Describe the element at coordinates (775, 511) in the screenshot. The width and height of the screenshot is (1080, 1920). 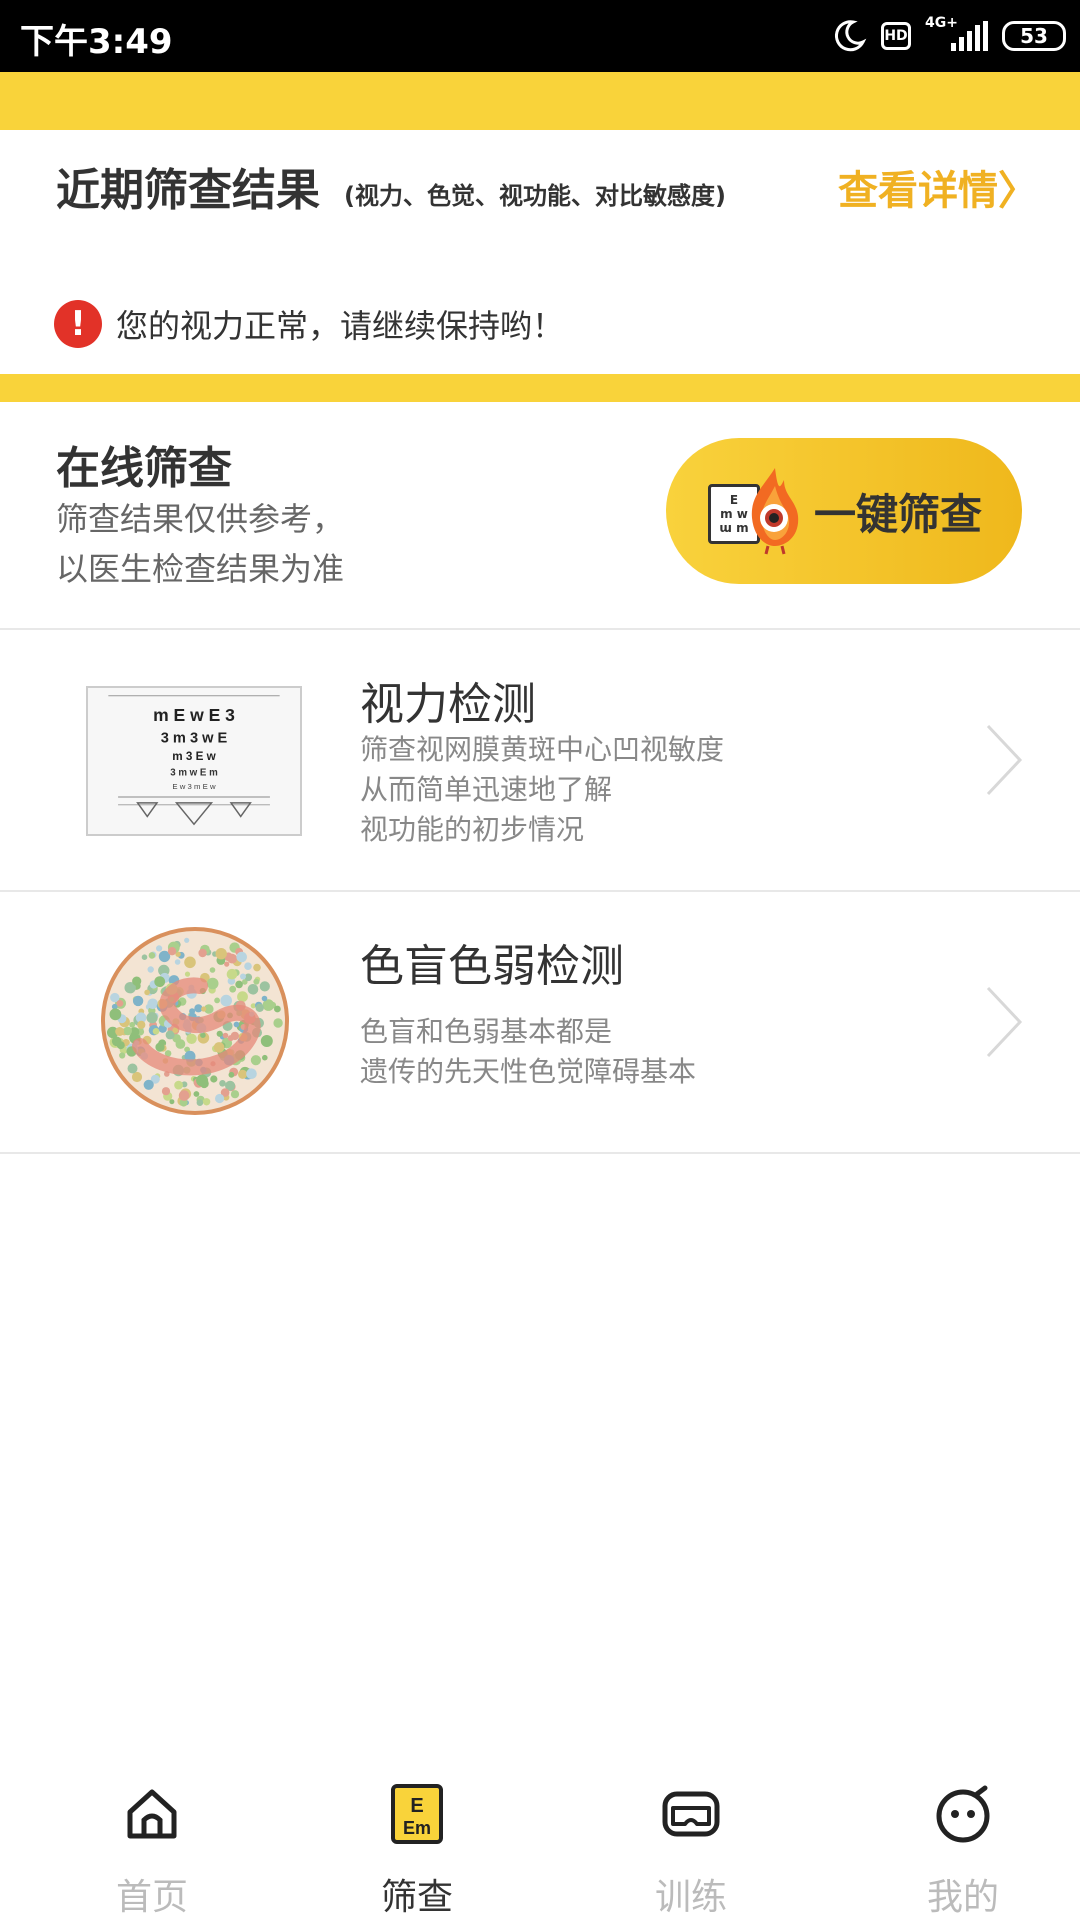
I see `flame-mascot-icon` at that location.